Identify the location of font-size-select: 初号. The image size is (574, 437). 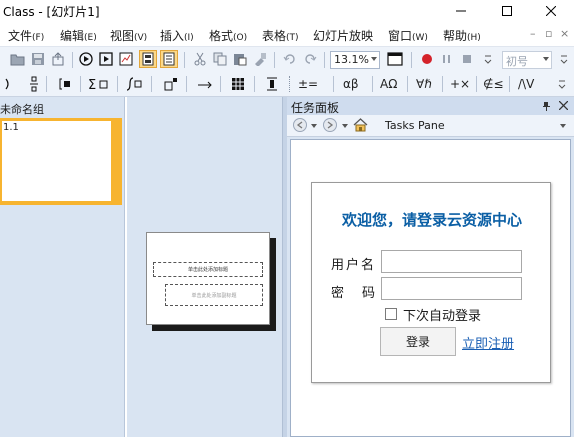
(527, 60).